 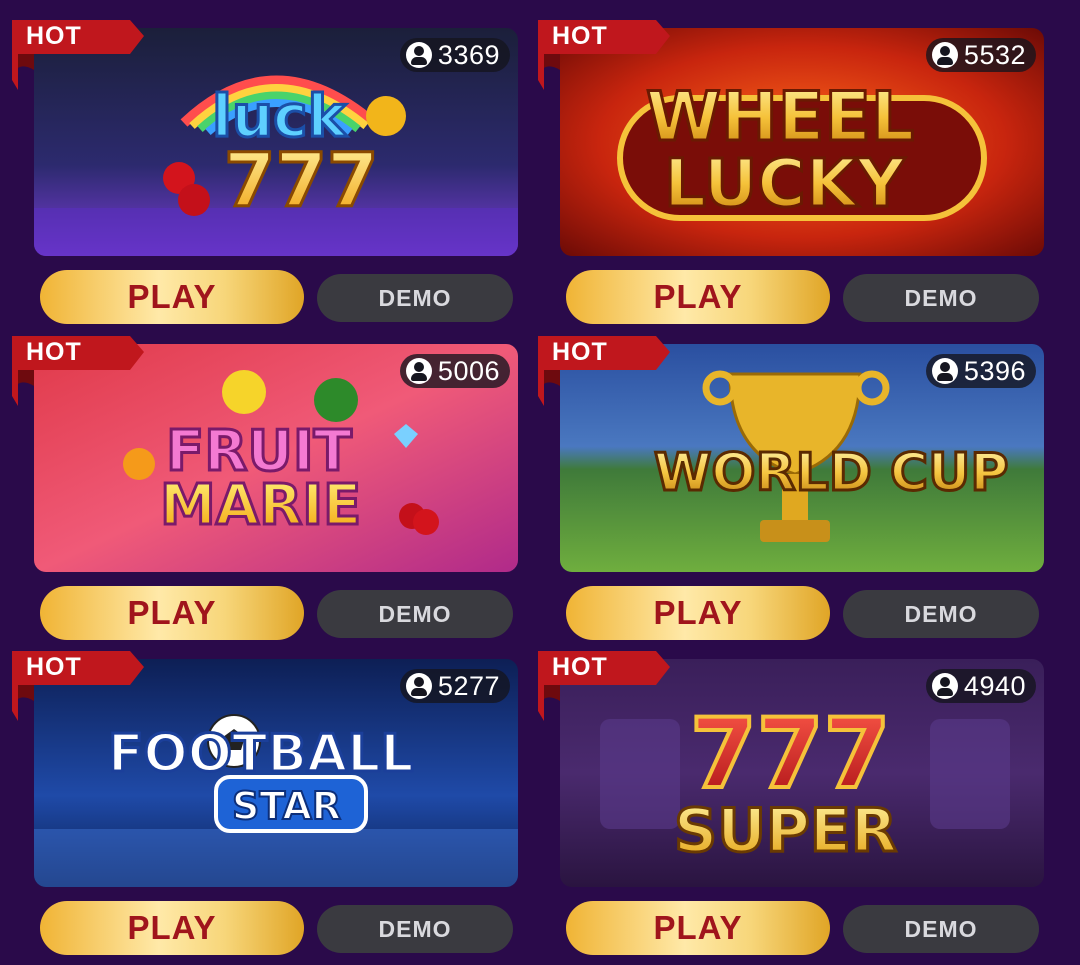 What do you see at coordinates (468, 685) in the screenshot?
I see `player-count: 5277` at bounding box center [468, 685].